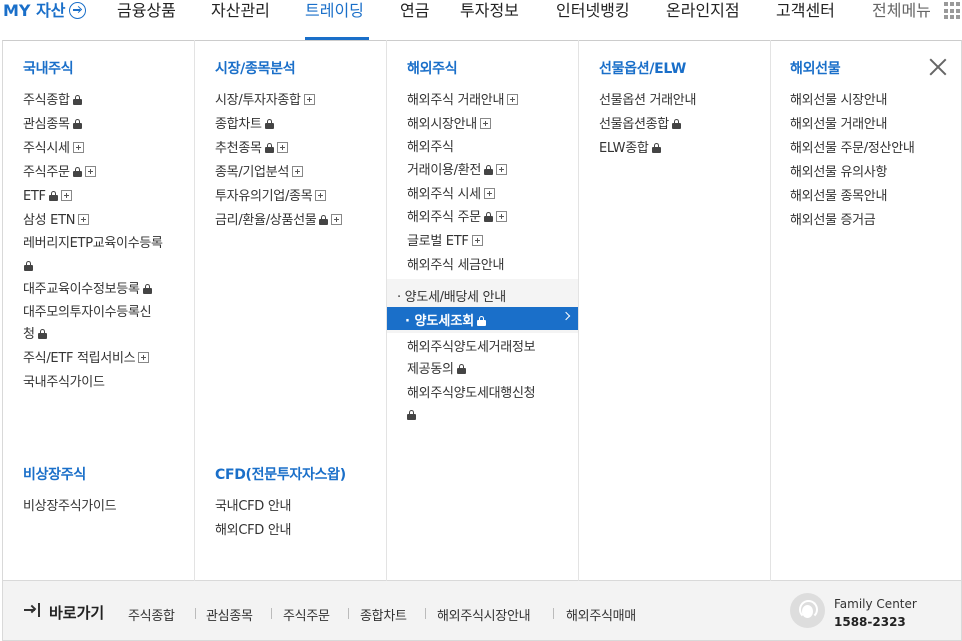 The image size is (962, 641). What do you see at coordinates (449, 125) in the screenshot?
I see `menu-item: 해외시장안내` at bounding box center [449, 125].